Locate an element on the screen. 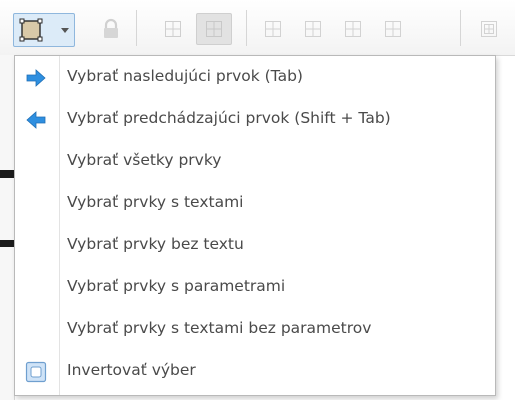 The height and width of the screenshot is (400, 515). toolbar is located at coordinates (257, 28).